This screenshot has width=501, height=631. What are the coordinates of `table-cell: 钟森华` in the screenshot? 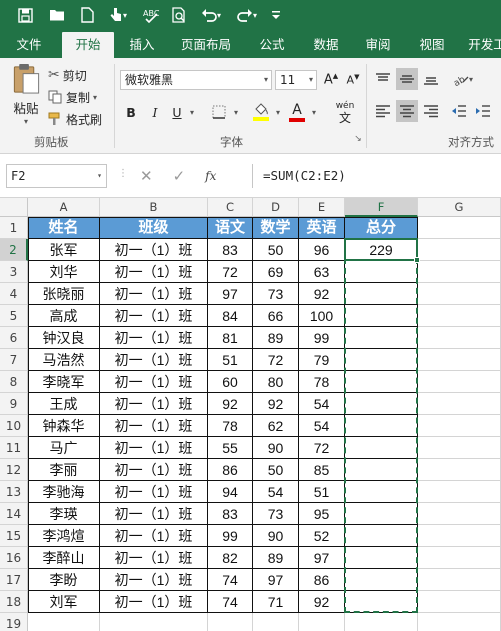 It's located at (64, 426).